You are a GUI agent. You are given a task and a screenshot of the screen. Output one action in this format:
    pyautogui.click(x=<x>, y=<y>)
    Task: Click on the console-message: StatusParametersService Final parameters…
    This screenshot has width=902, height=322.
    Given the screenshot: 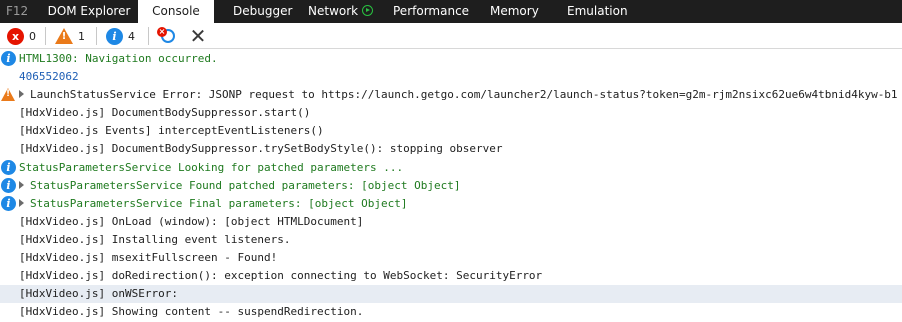 What is the action you would take?
    pyautogui.click(x=219, y=203)
    